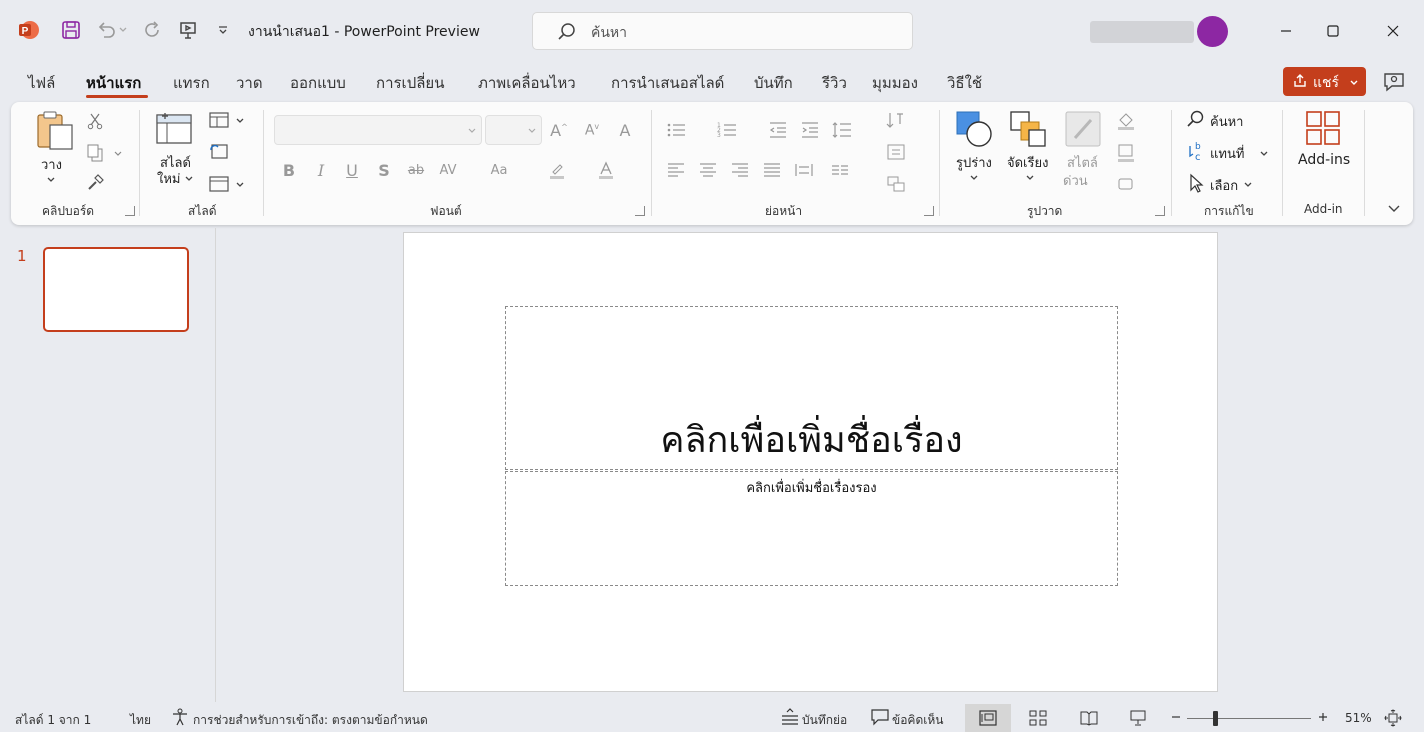  I want to click on add-ins-icon, so click(1323, 129).